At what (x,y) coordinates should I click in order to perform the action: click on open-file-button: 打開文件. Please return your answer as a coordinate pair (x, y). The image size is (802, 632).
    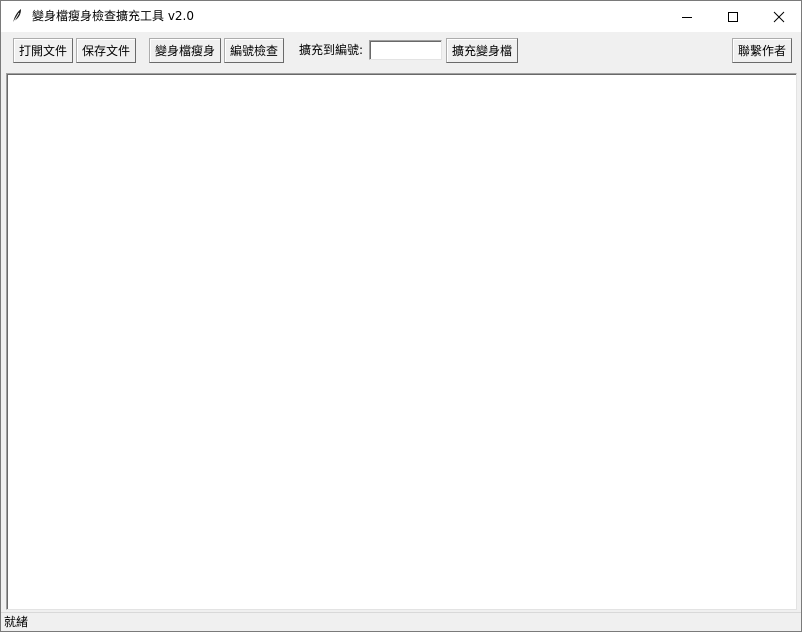
    Looking at the image, I should click on (43, 50).